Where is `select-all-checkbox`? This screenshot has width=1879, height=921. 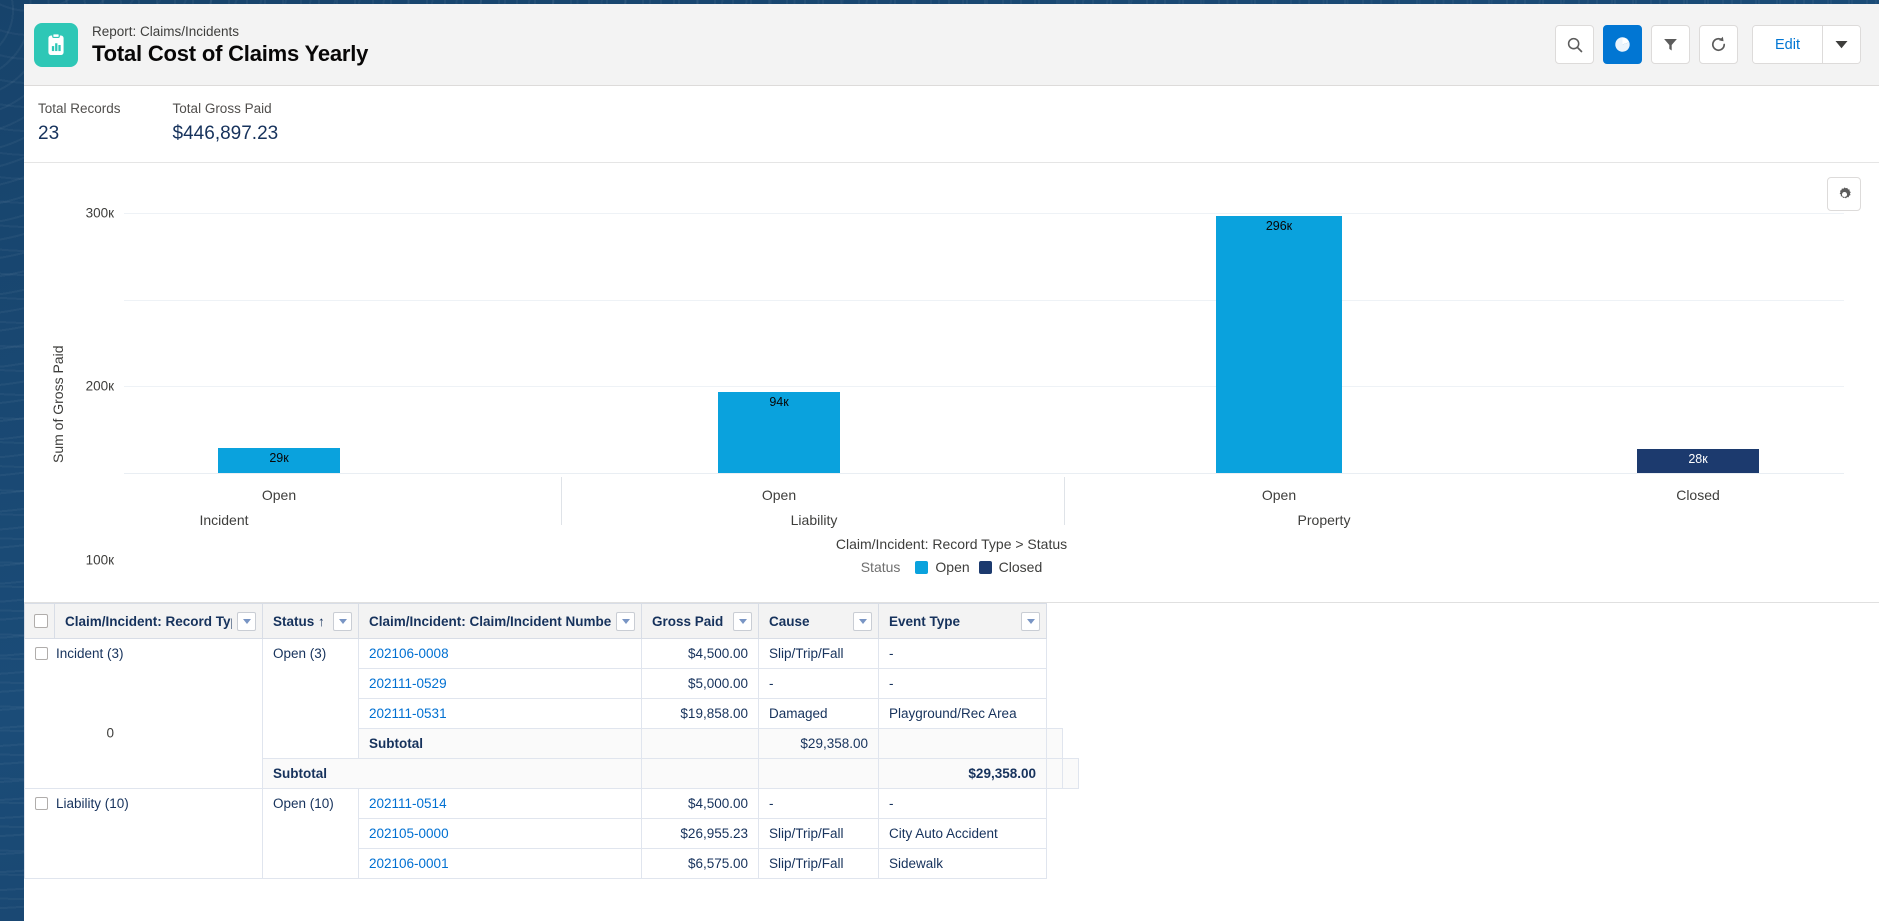
select-all-checkbox is located at coordinates (41, 621).